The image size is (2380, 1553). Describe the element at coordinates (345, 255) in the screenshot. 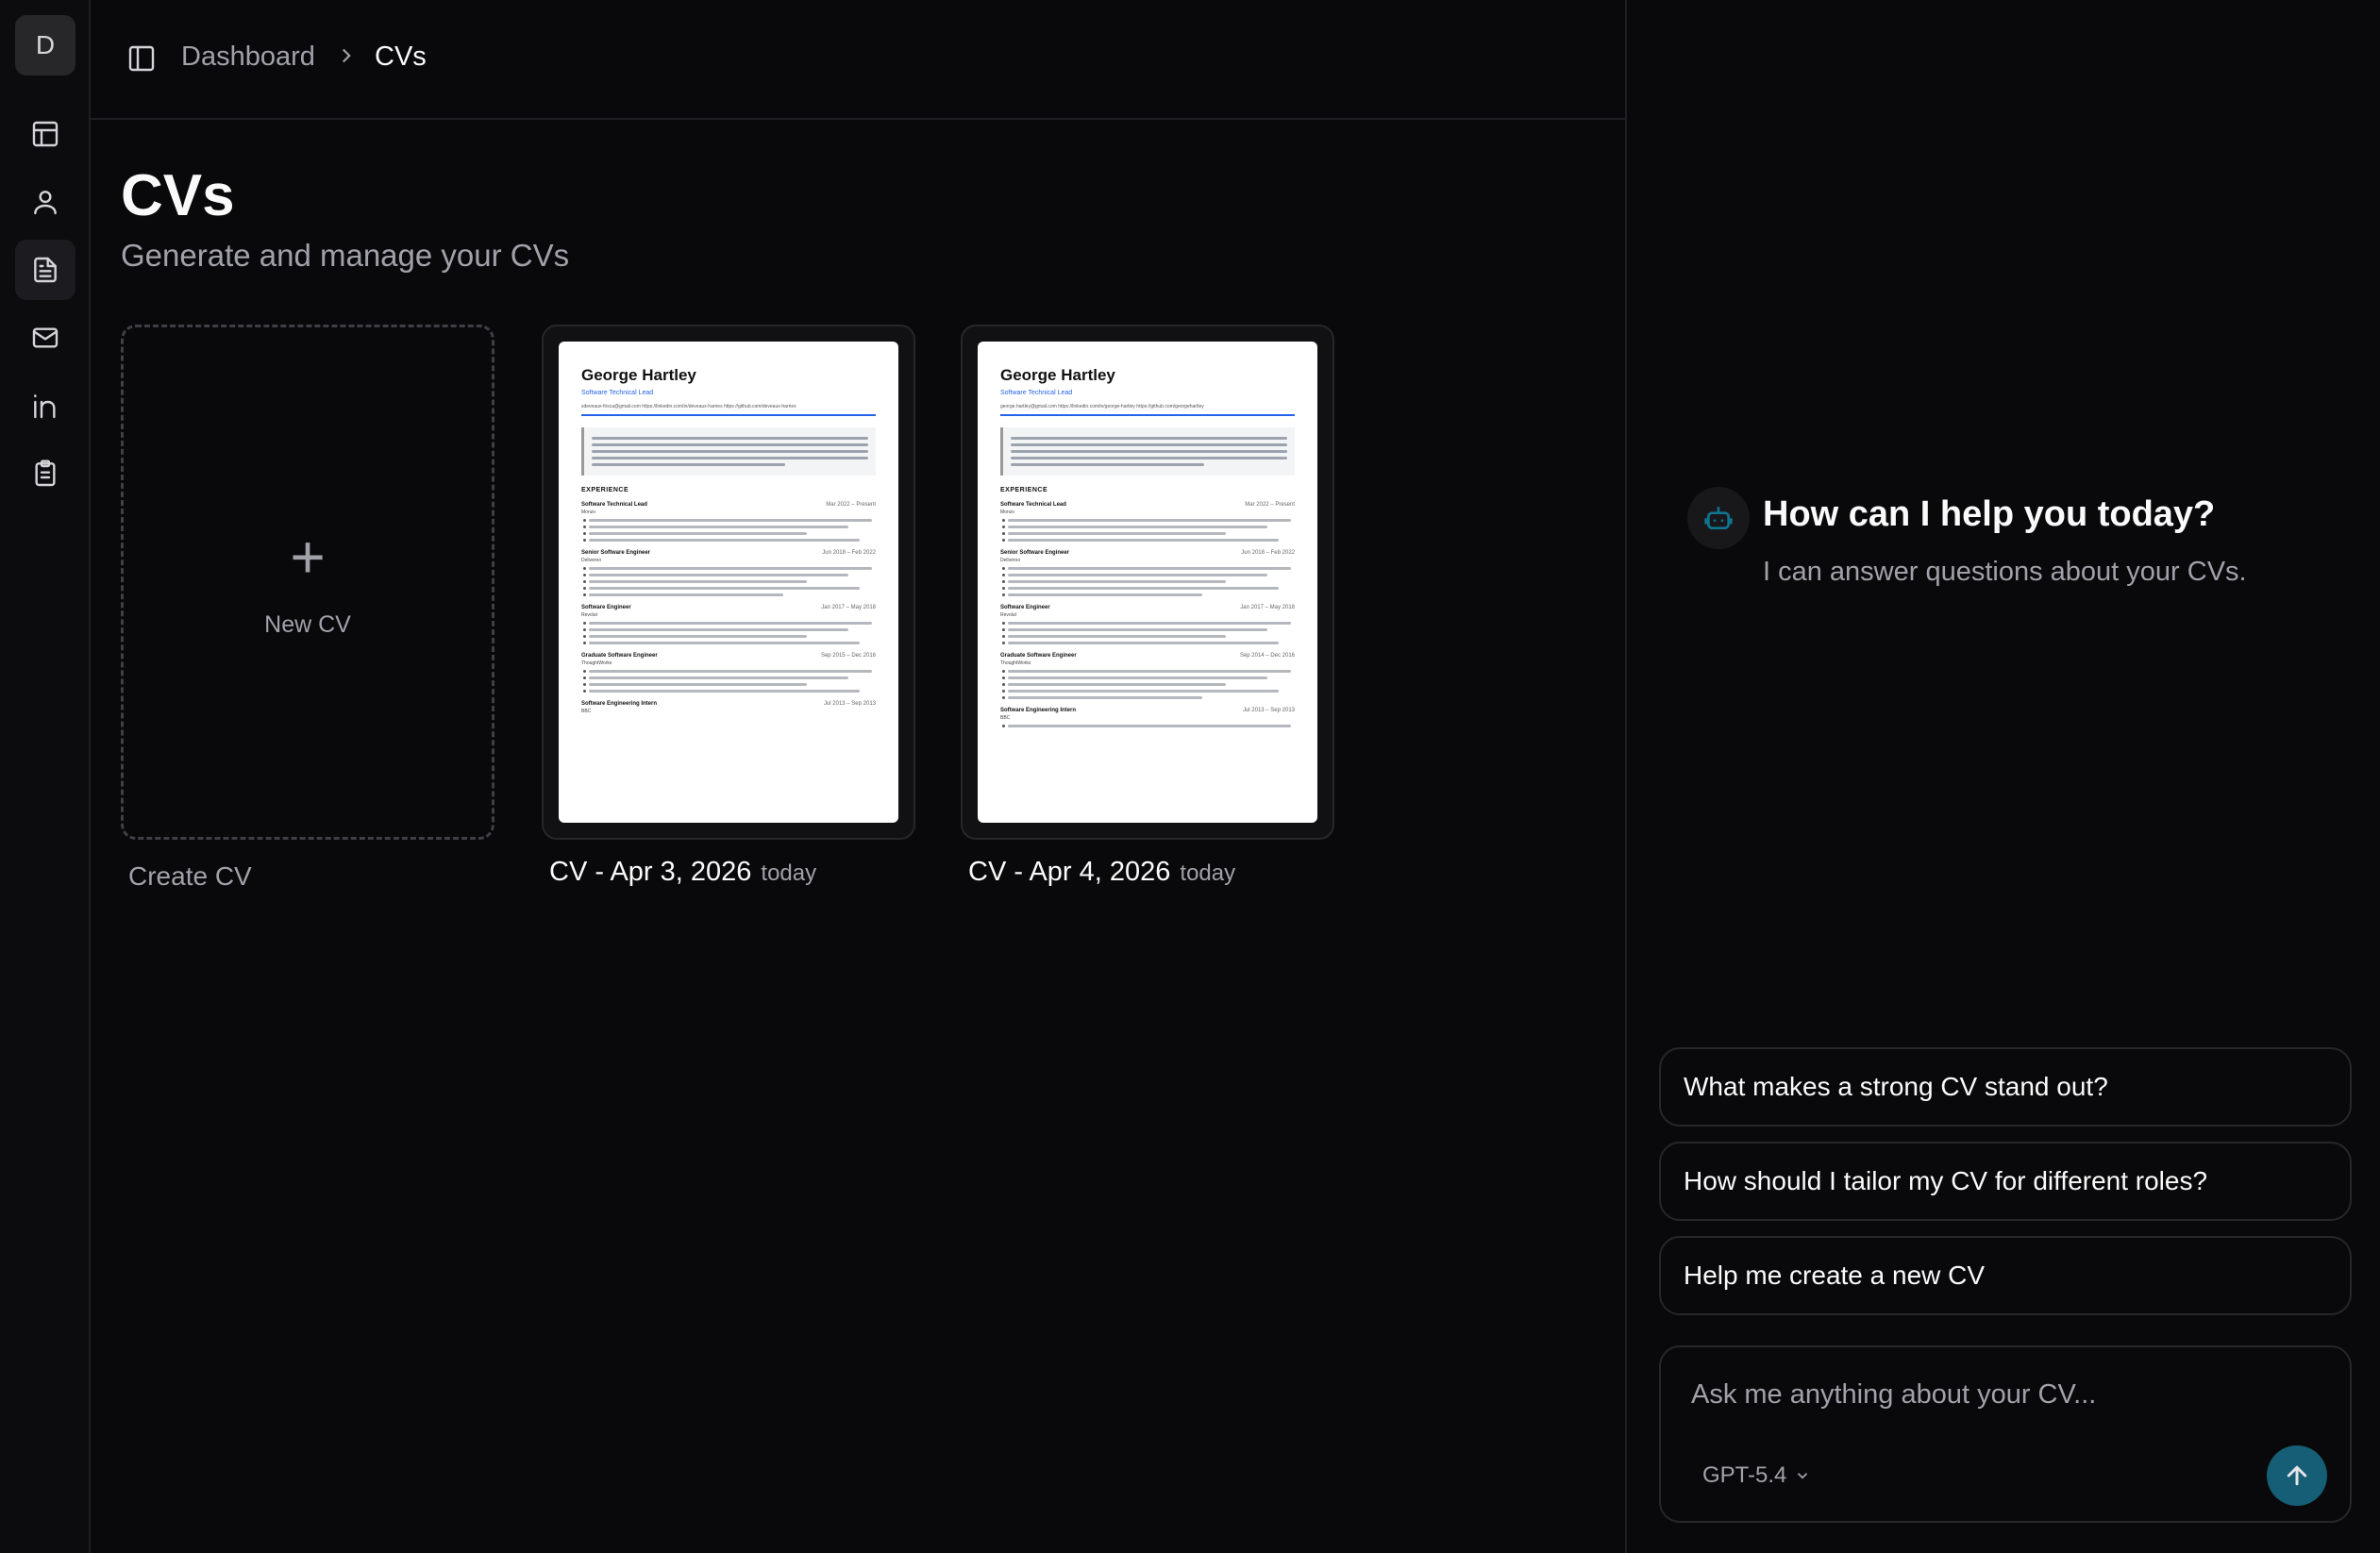

I see `page-subtitle: Generate and manage your CVs` at that location.